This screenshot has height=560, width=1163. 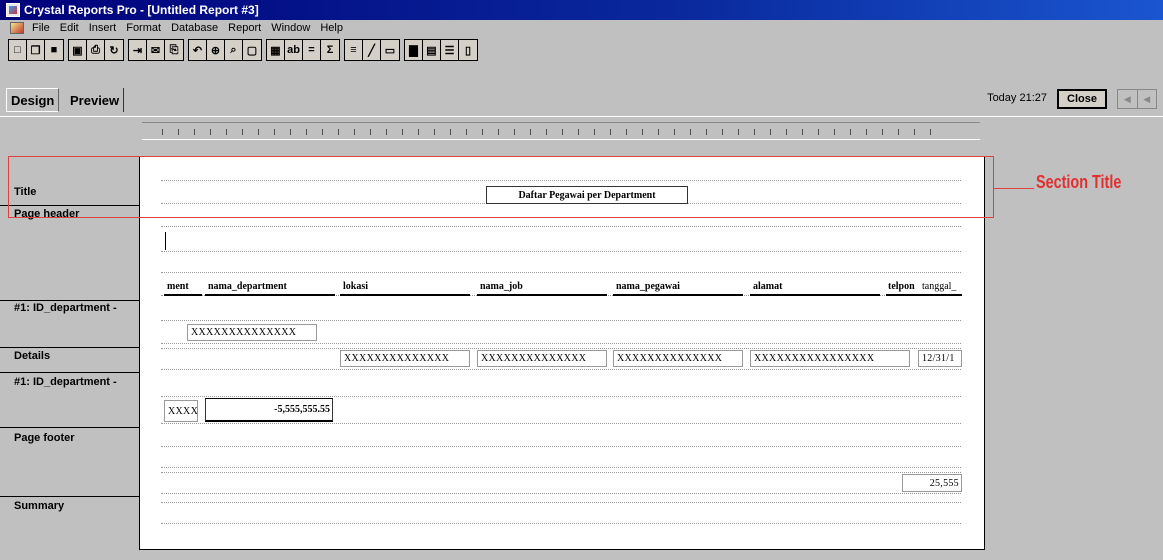 I want to click on insert-database-field-icon: ▦, so click(x=276, y=50).